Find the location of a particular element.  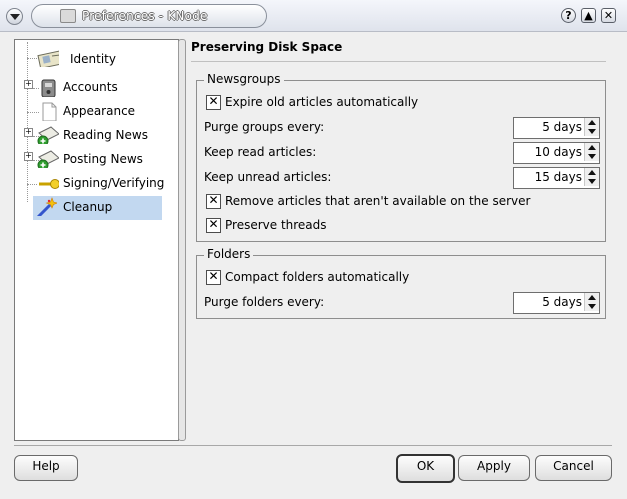

tree-item-posting-news: + Posting News is located at coordinates (96, 160).